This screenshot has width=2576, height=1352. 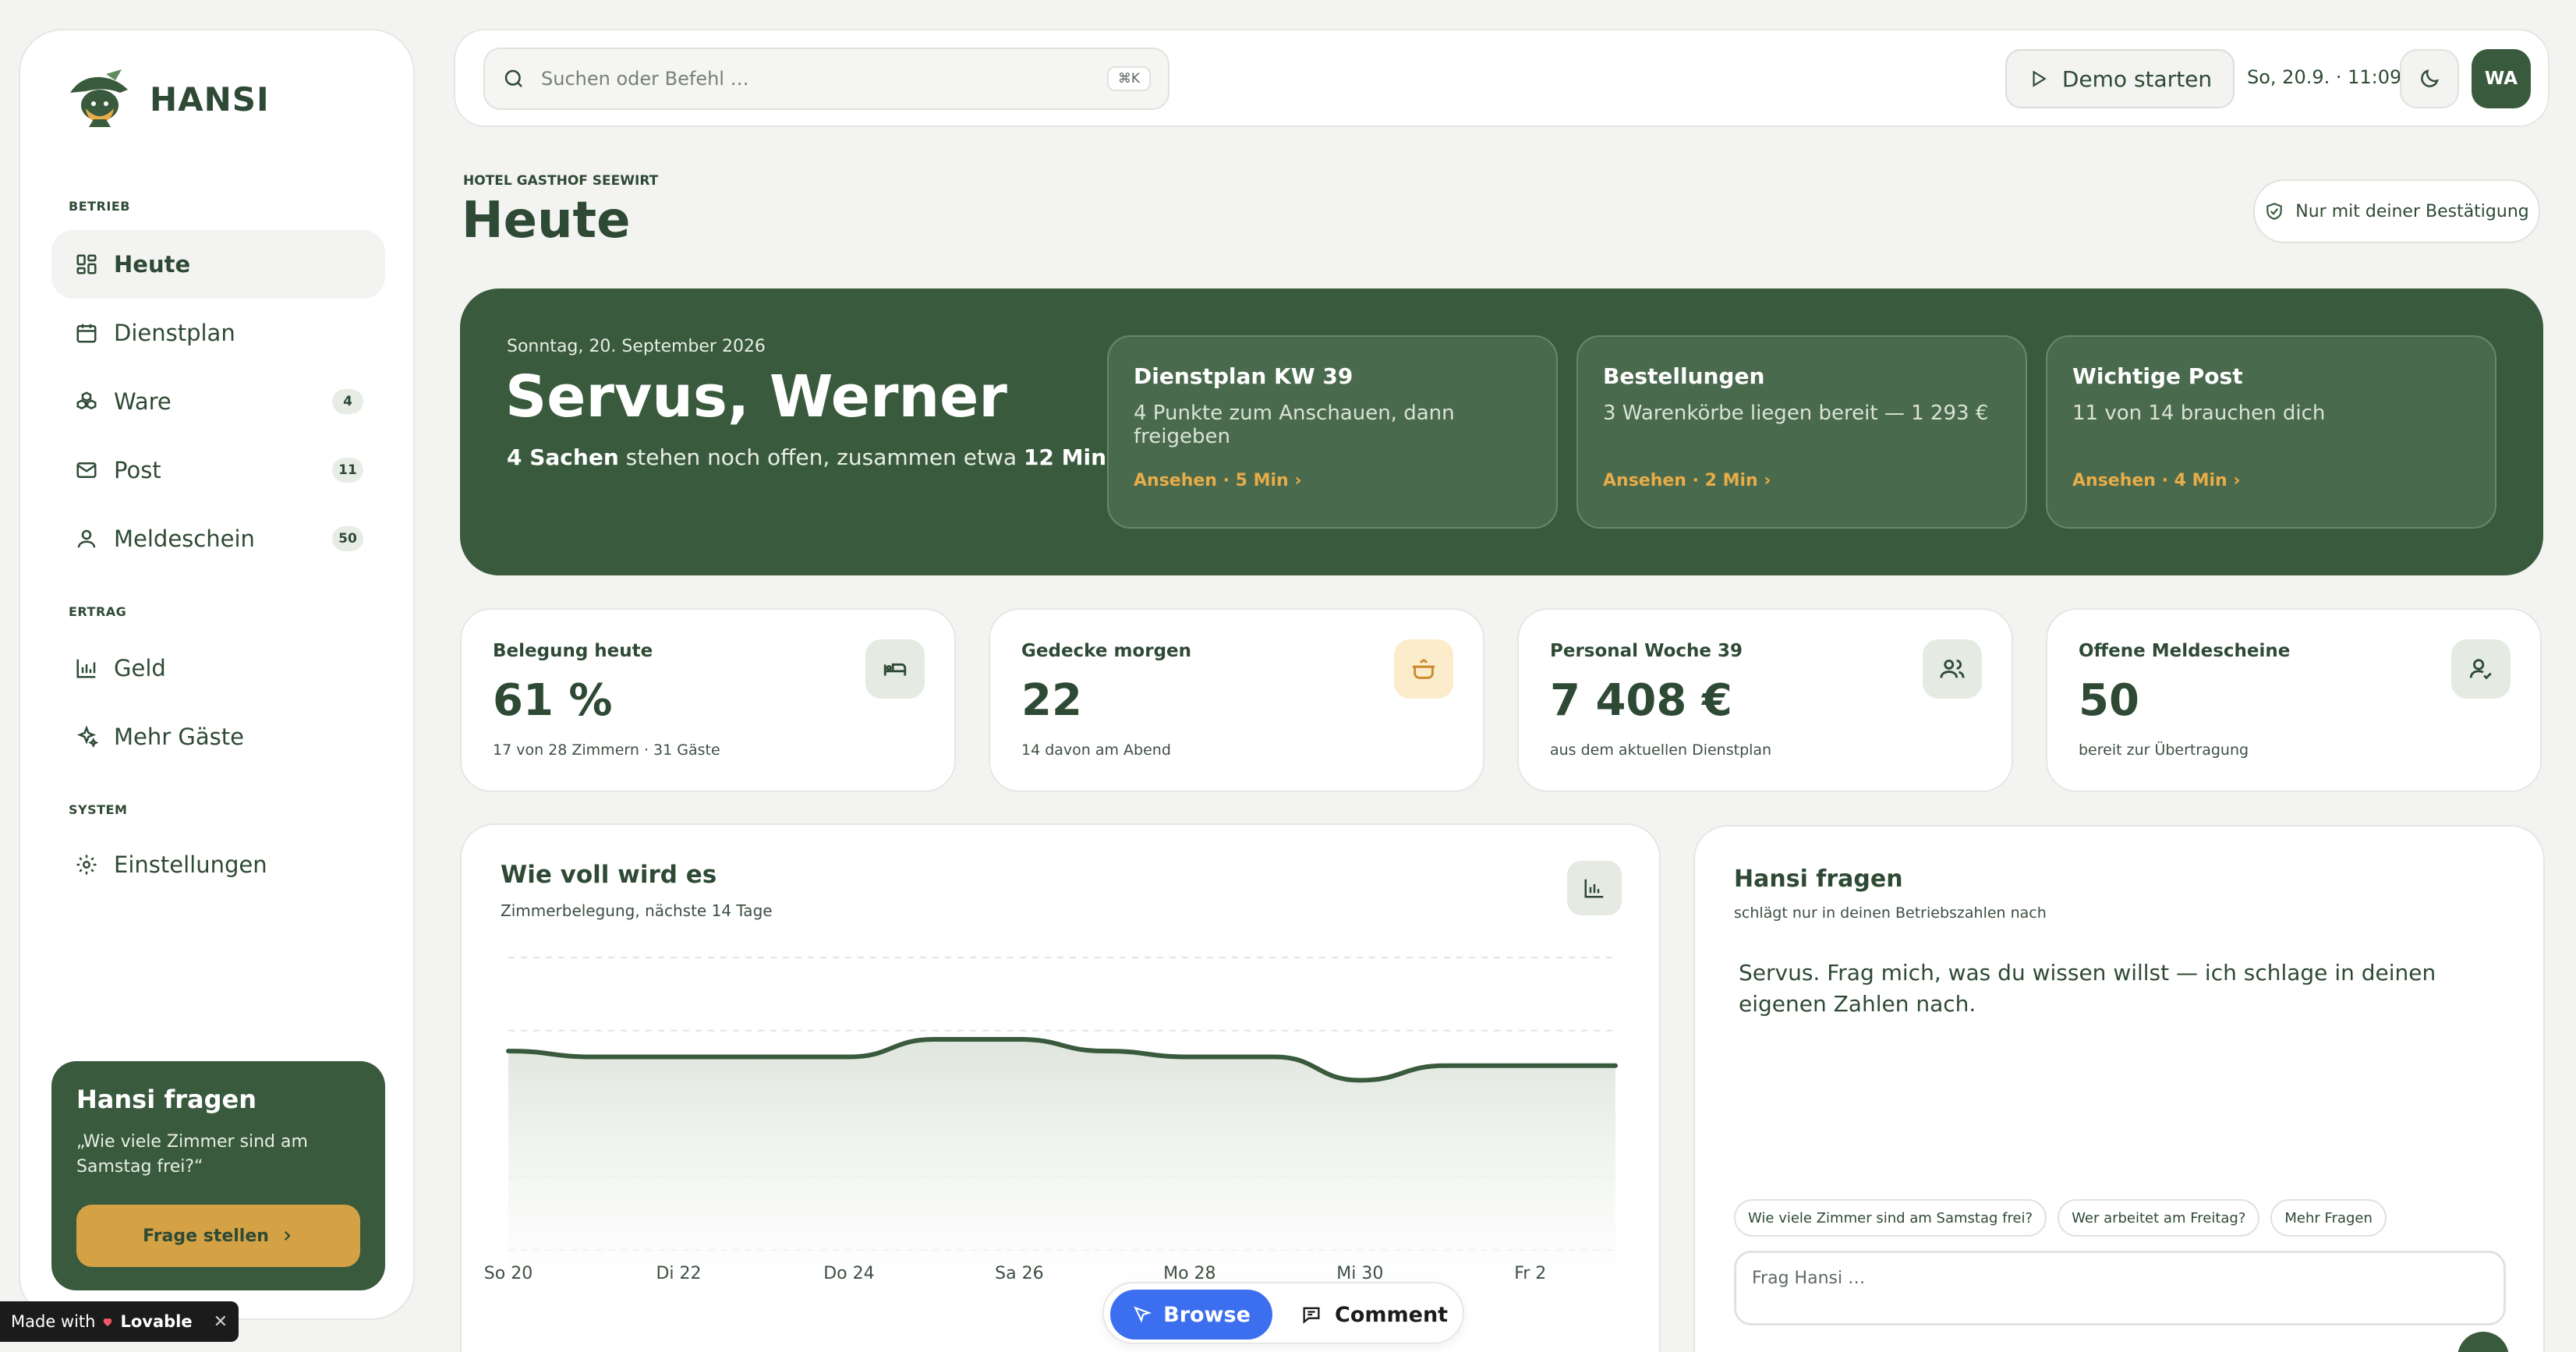 I want to click on stat-sub: bereit zur Übertragung, so click(x=2164, y=750).